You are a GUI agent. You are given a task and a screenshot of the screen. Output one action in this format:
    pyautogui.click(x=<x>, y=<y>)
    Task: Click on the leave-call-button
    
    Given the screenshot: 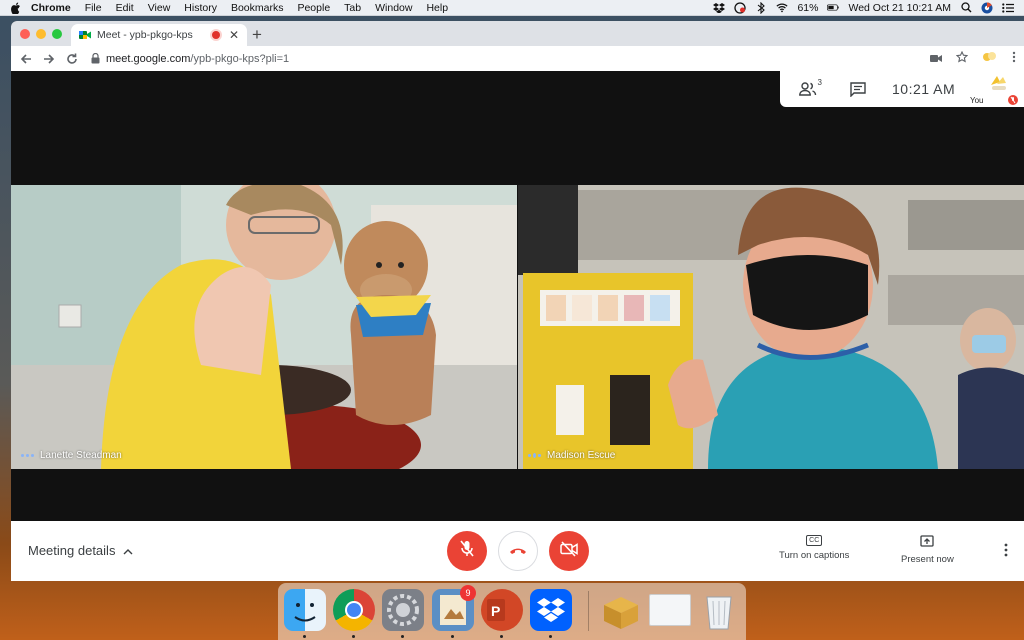 What is the action you would take?
    pyautogui.click(x=518, y=551)
    